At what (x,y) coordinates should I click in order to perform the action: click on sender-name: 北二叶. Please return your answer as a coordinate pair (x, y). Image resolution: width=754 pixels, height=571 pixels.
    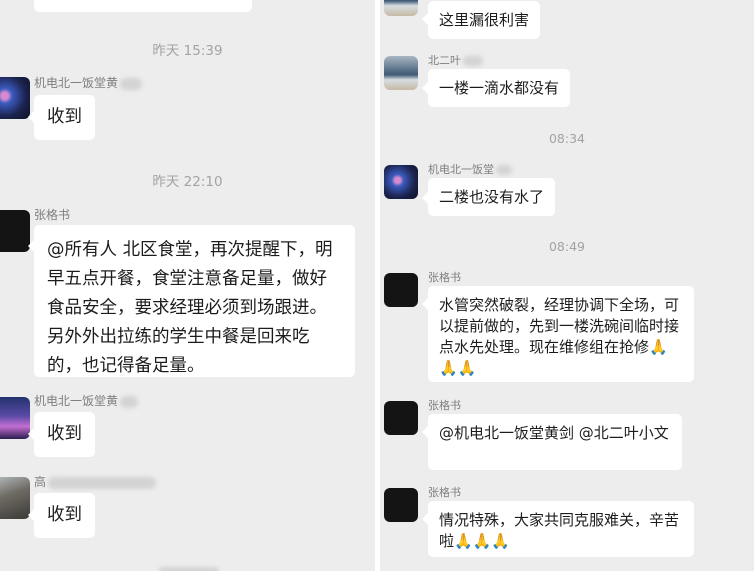
    Looking at the image, I should click on (455, 60).